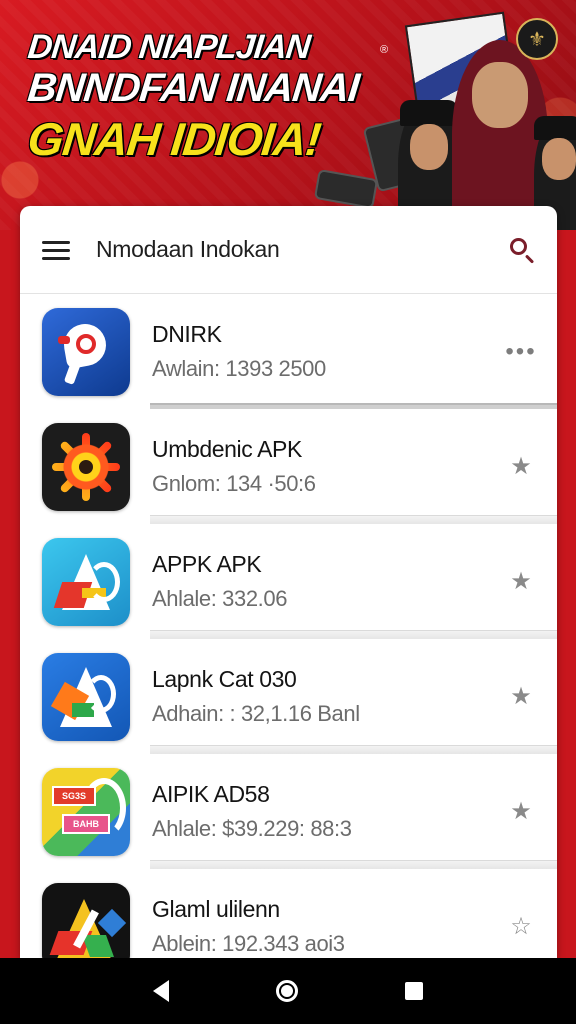 The image size is (576, 1024). Describe the element at coordinates (86, 823) in the screenshot. I see `icon-tag-label: BAHB` at that location.